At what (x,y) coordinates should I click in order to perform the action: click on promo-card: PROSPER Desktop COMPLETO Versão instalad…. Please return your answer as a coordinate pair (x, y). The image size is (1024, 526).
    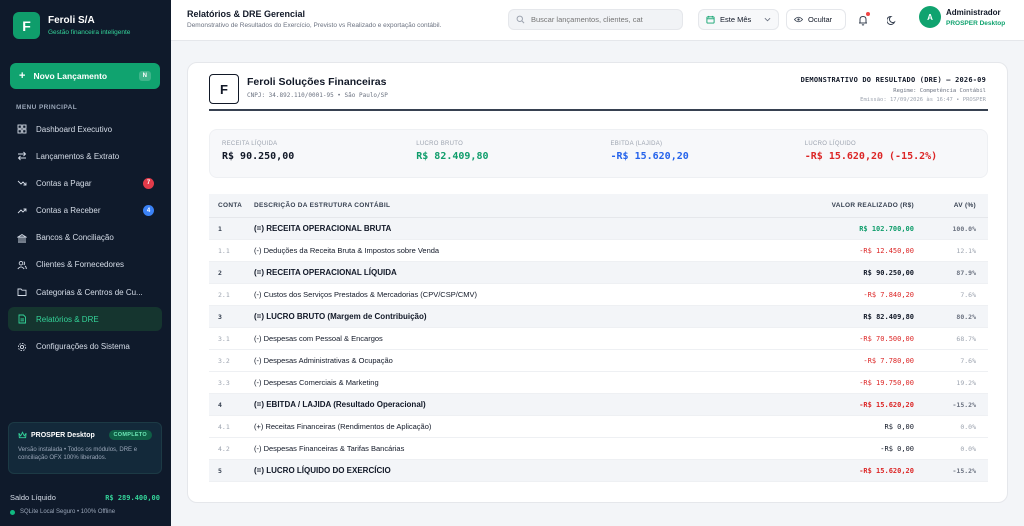
    Looking at the image, I should click on (85, 448).